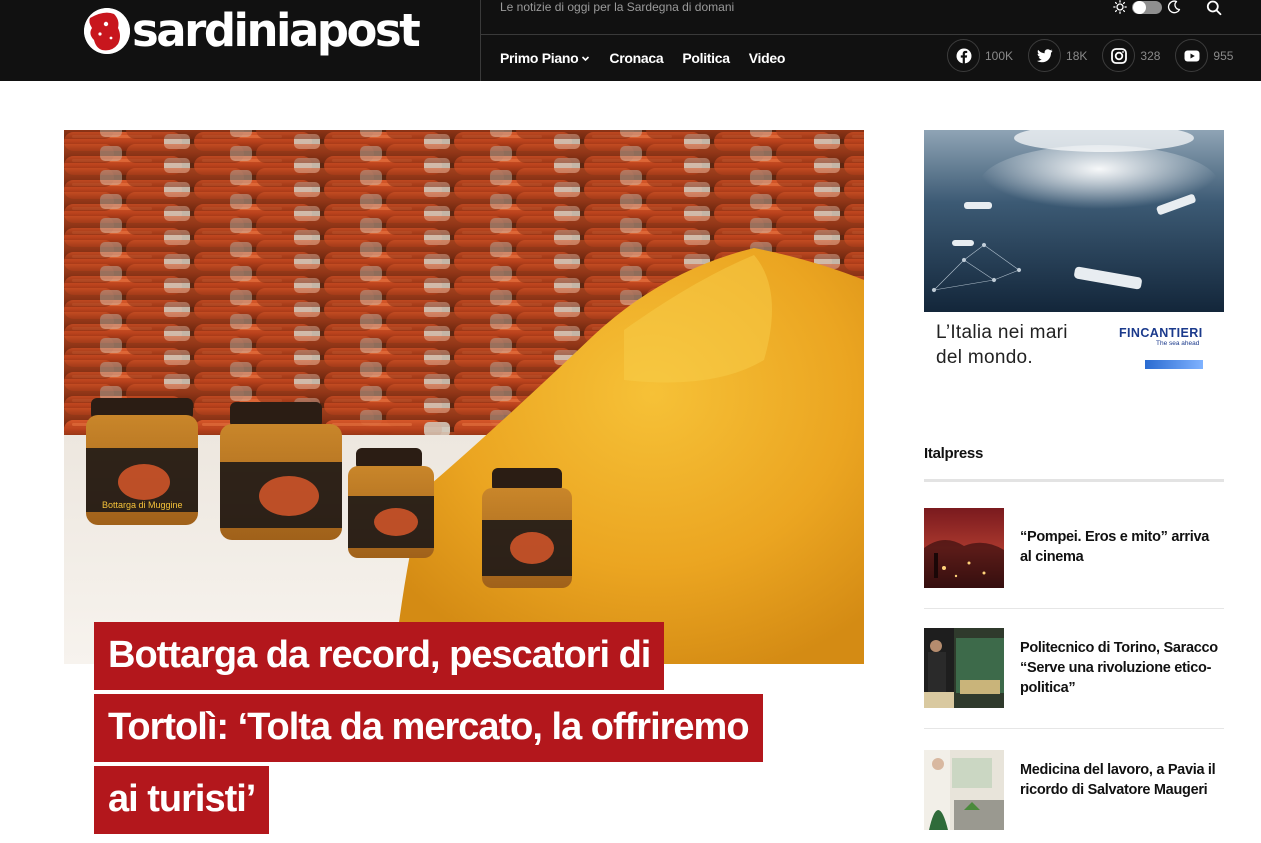 The height and width of the screenshot is (843, 1261). I want to click on toggle-knob, so click(1139, 7).